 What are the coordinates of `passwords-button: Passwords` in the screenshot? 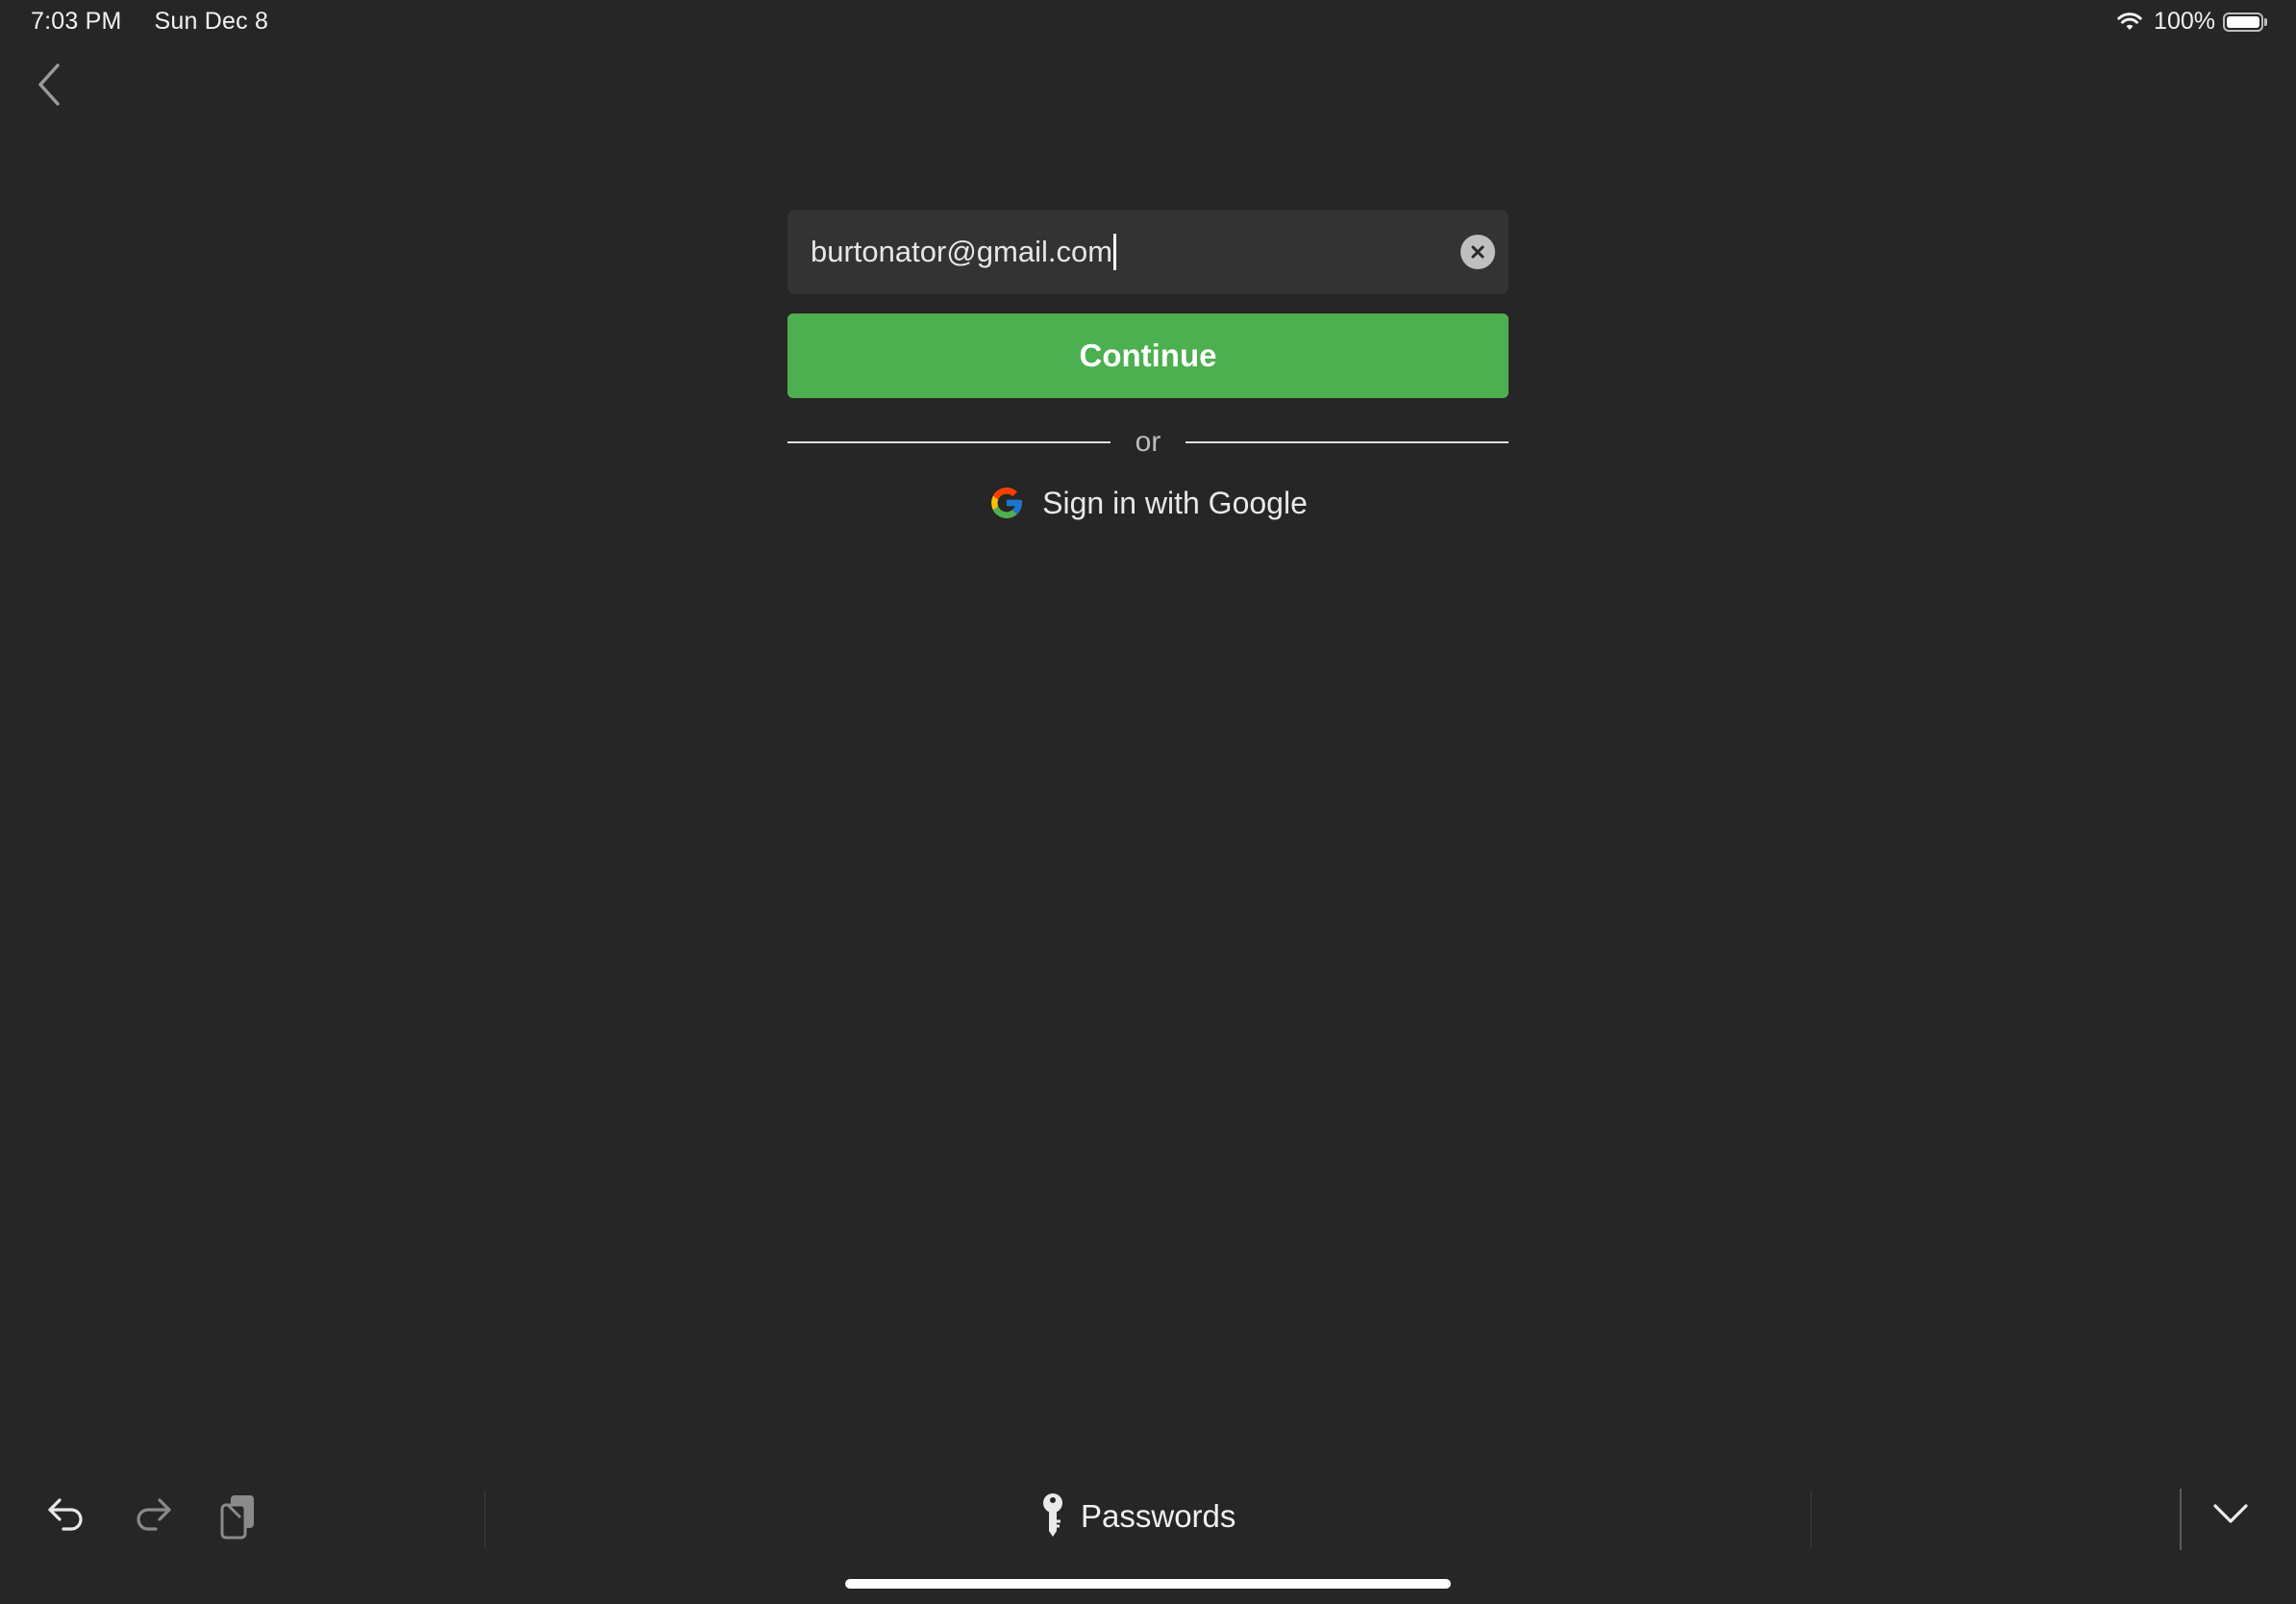 It's located at (1136, 1516).